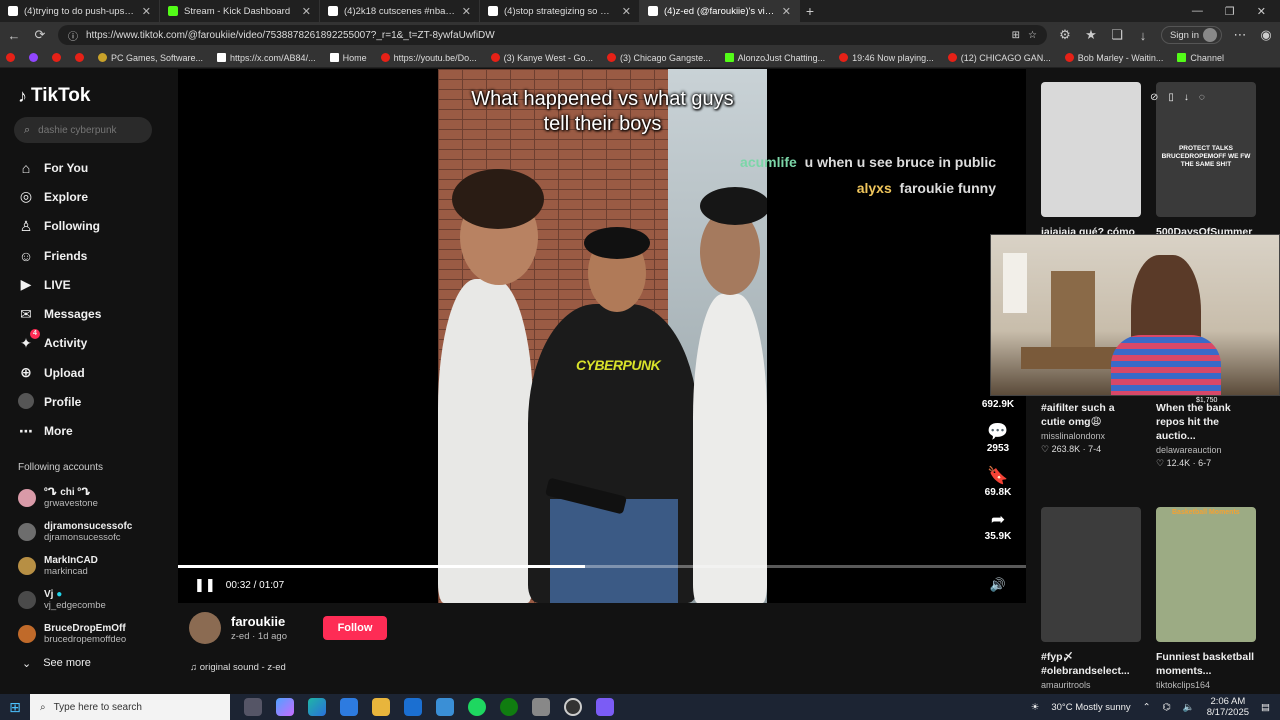 The image size is (1280, 720). I want to click on bookmark-item: Channel, so click(1200, 58).